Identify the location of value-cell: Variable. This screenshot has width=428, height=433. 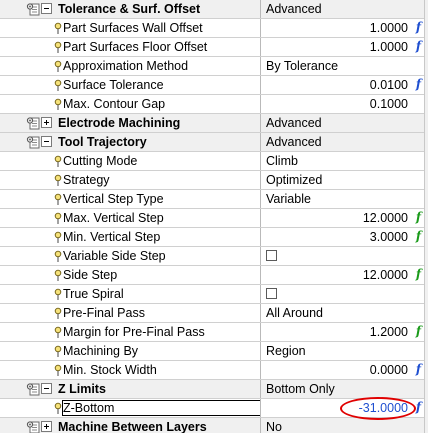
(345, 199).